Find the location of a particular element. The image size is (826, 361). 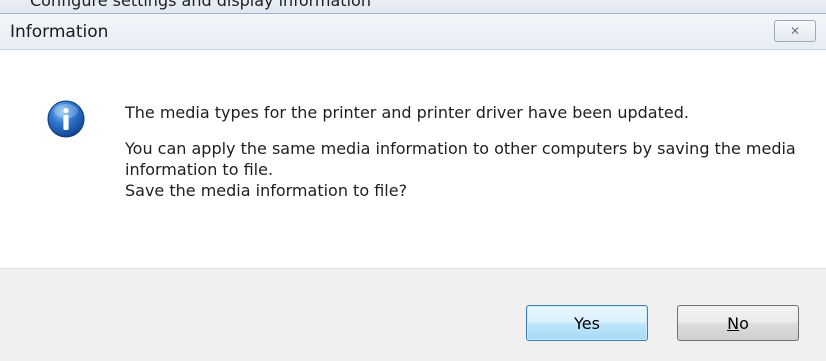

yes-button-label: Yes is located at coordinates (587, 323).